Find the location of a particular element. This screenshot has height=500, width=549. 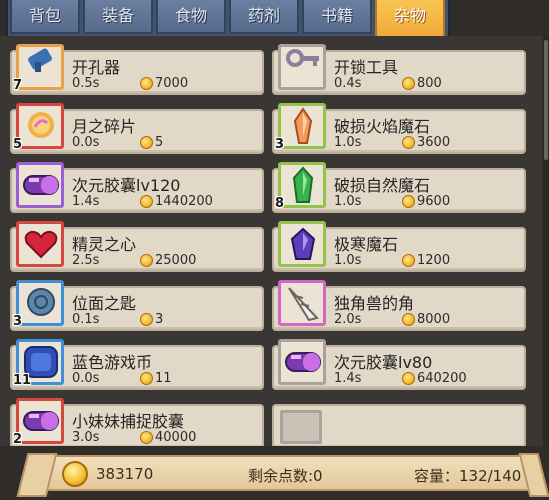

item-slot: 3 位面之匙 0.1s 3 is located at coordinates (137, 305).